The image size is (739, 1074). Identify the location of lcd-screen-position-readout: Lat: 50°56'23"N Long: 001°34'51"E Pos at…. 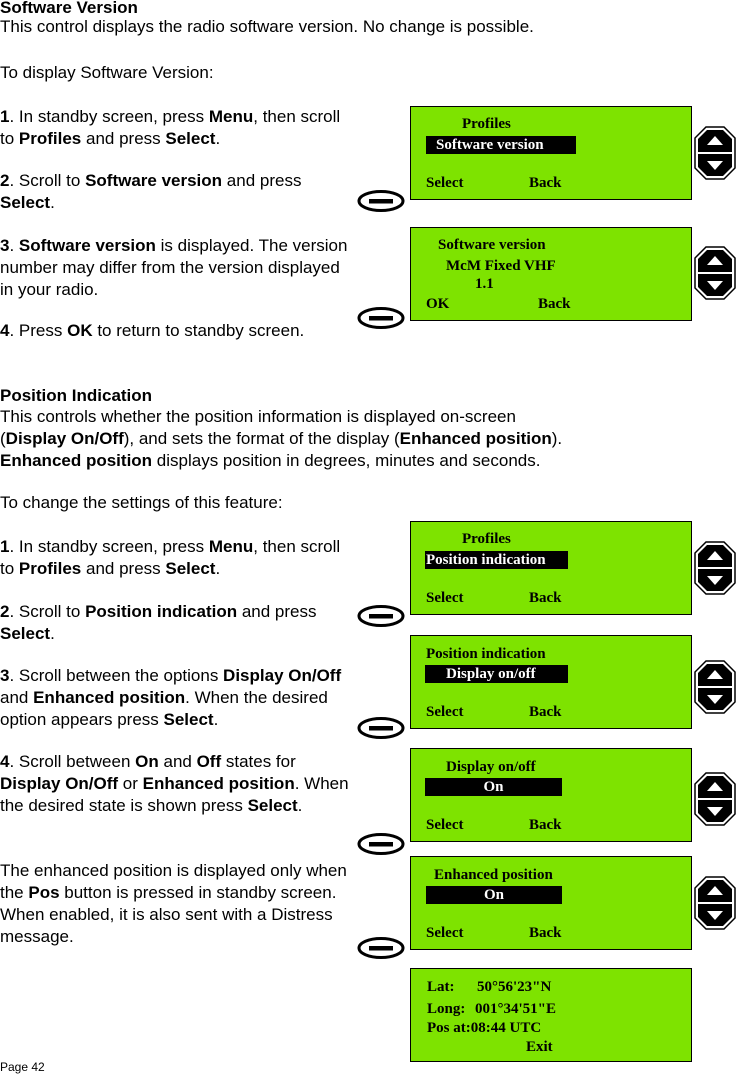
(551, 1015).